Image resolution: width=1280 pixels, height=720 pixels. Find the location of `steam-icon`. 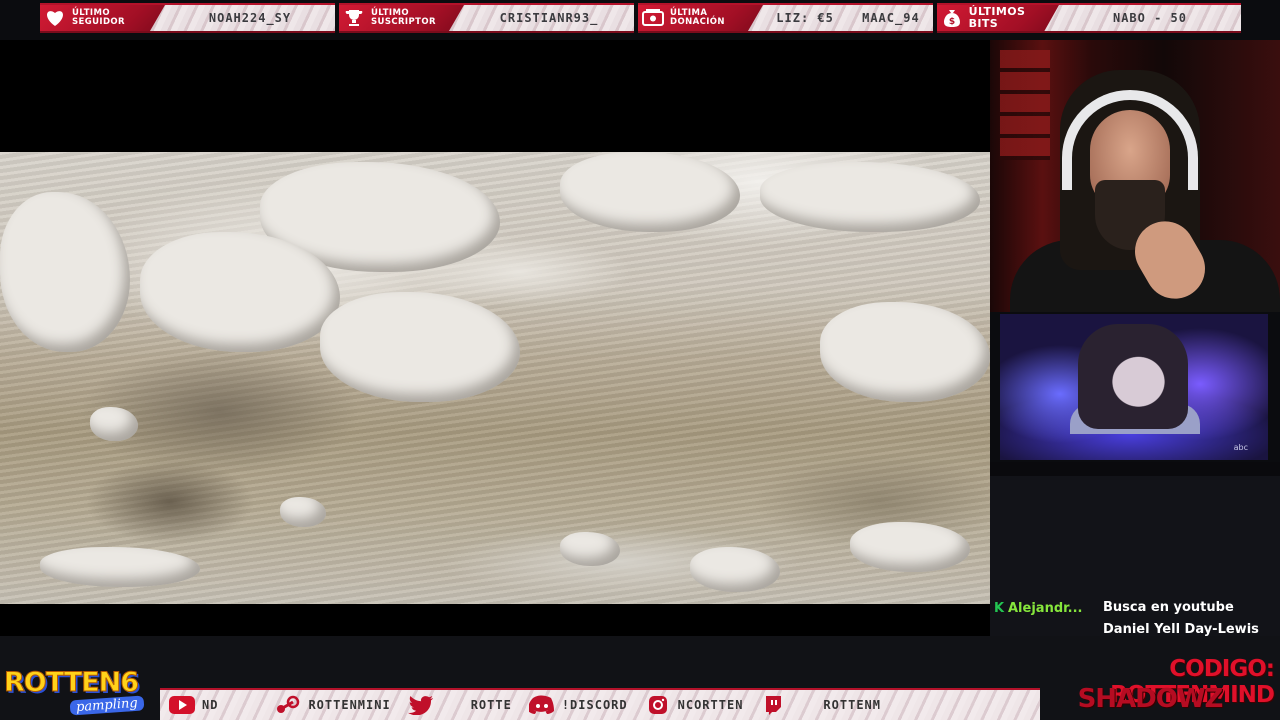

steam-icon is located at coordinates (288, 705).